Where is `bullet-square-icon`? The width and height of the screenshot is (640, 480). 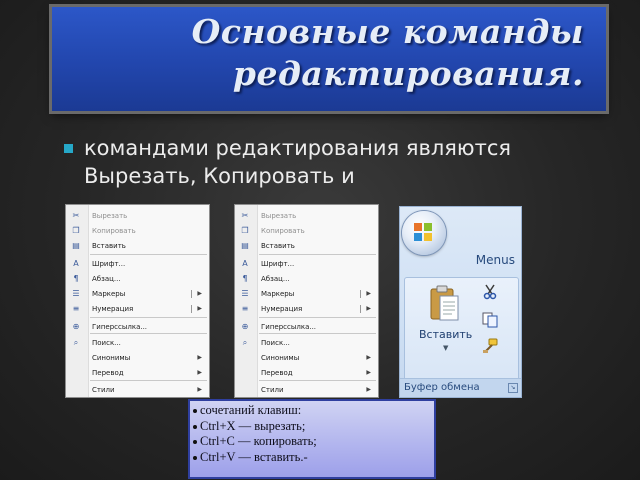 bullet-square-icon is located at coordinates (68, 148).